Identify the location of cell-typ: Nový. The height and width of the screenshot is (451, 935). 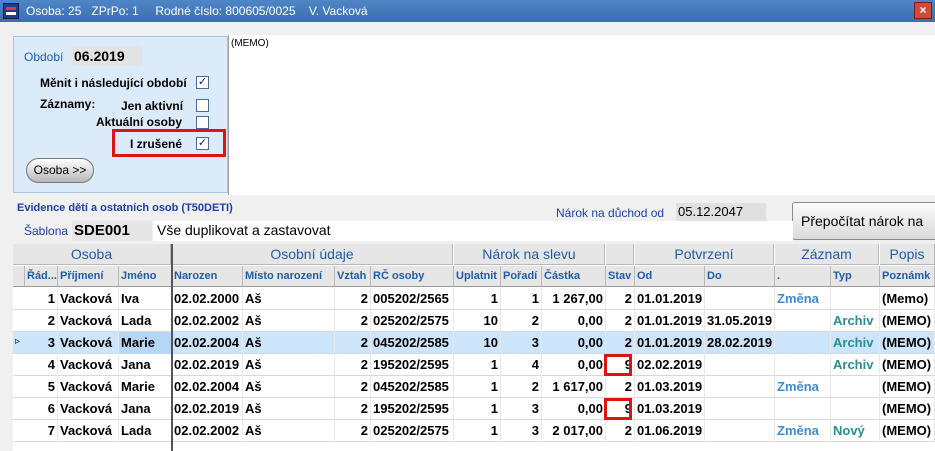
(855, 431).